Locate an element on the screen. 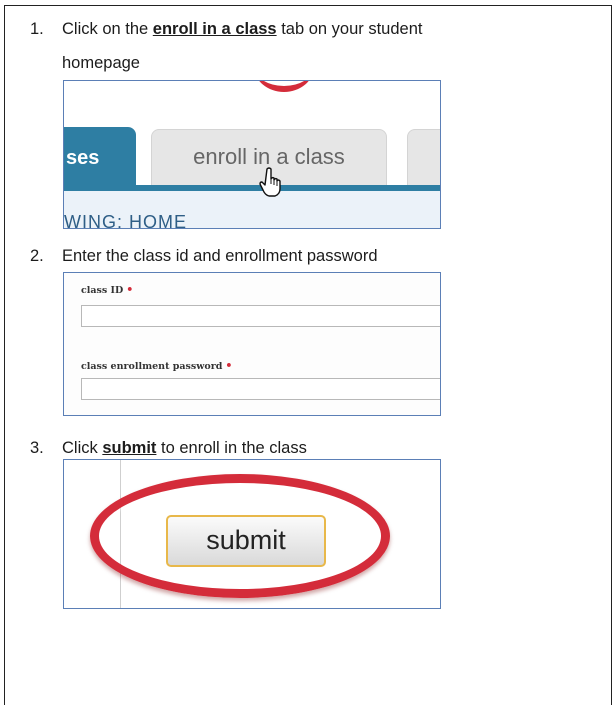 The image size is (615, 705). class-id-label-text: class ID is located at coordinates (102, 290).